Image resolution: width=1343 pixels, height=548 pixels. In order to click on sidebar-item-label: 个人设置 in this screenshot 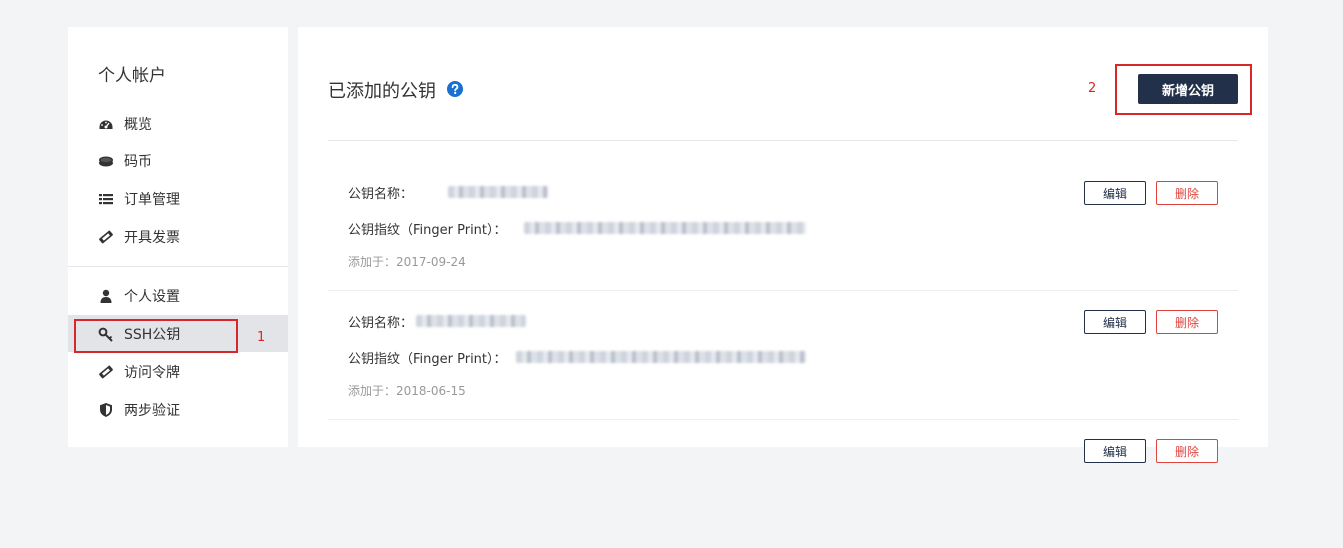, I will do `click(152, 296)`.